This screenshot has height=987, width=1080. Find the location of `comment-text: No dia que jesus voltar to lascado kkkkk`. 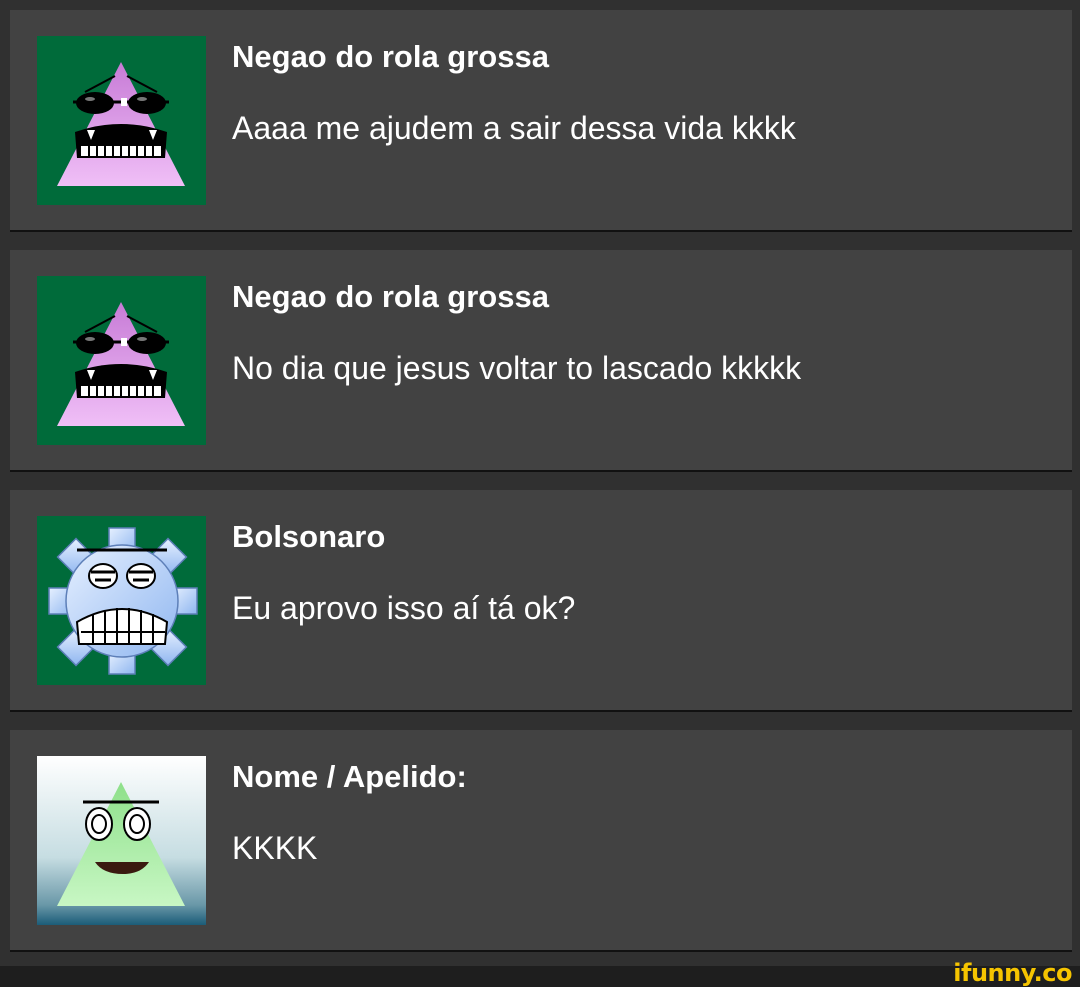

comment-text: No dia que jesus voltar to lascado kkkkk is located at coordinates (517, 368).